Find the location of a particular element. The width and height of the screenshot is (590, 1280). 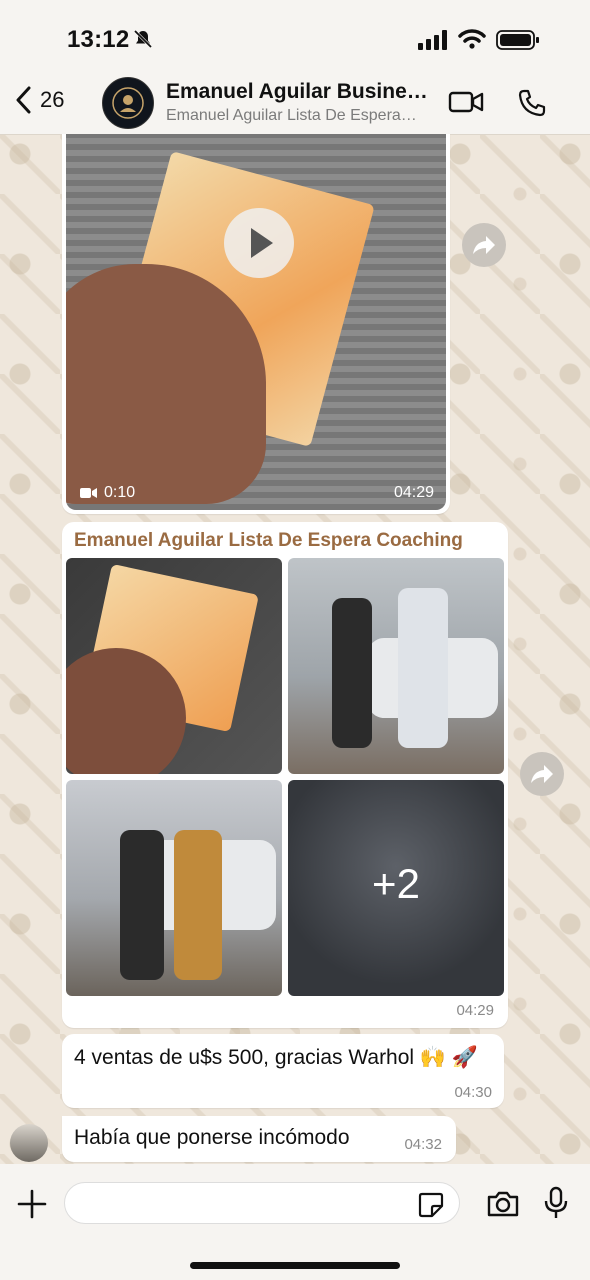

microphone-icon is located at coordinates (556, 1203).